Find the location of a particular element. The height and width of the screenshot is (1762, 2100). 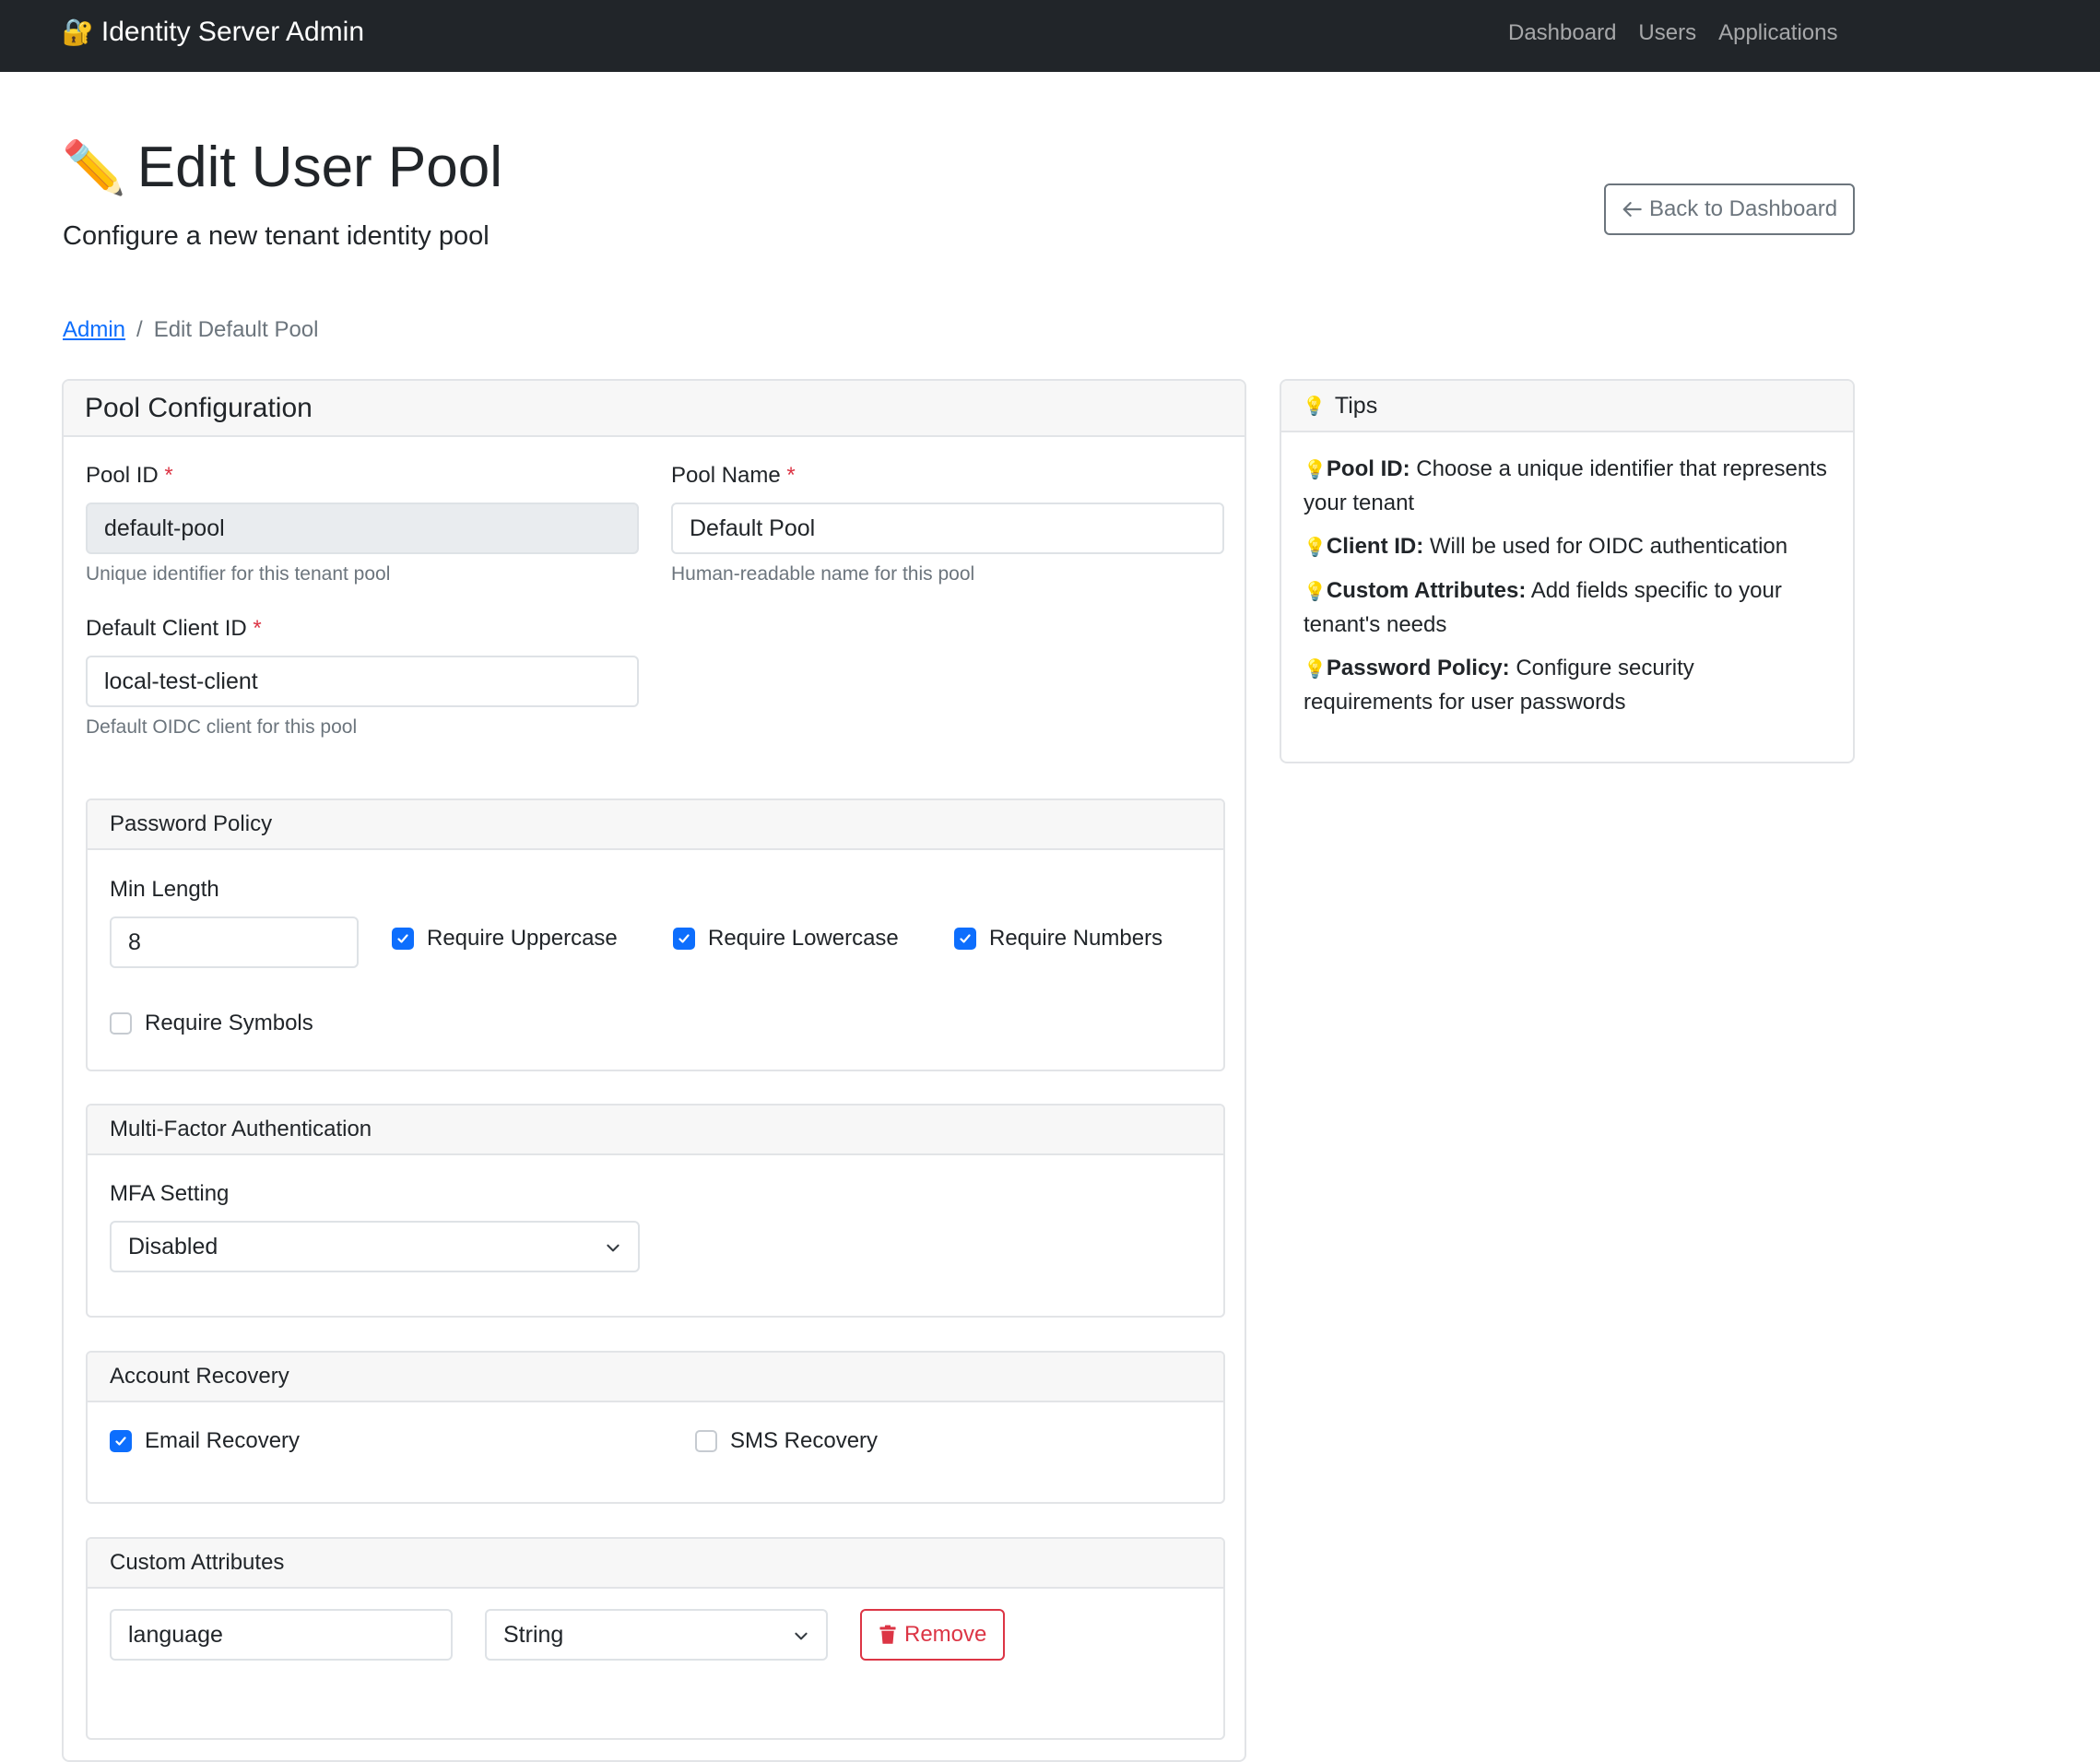

back-to-dashboard-button: Back to Dashboard is located at coordinates (1730, 209).